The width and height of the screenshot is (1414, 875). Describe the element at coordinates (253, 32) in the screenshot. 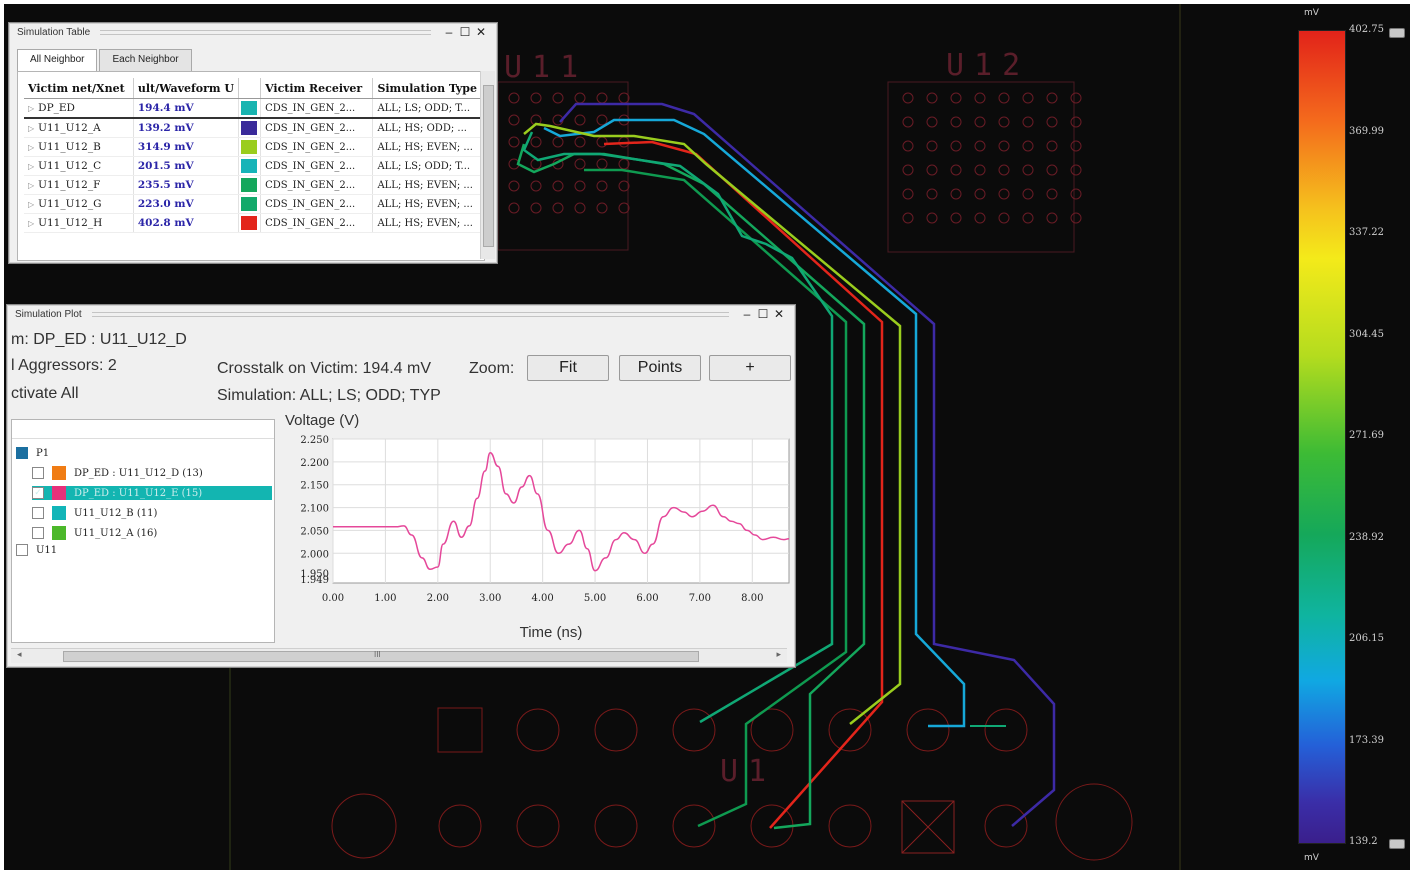

I see `table-window-titlebar: Simulation Table – ☐ ✕` at that location.